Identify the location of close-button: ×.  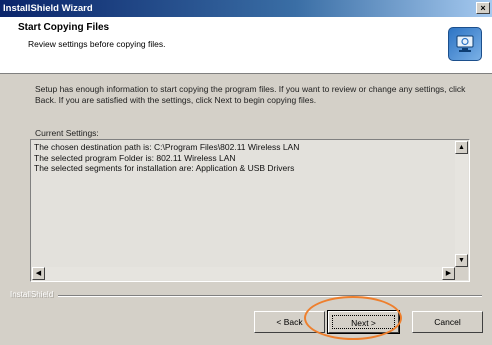
(483, 8).